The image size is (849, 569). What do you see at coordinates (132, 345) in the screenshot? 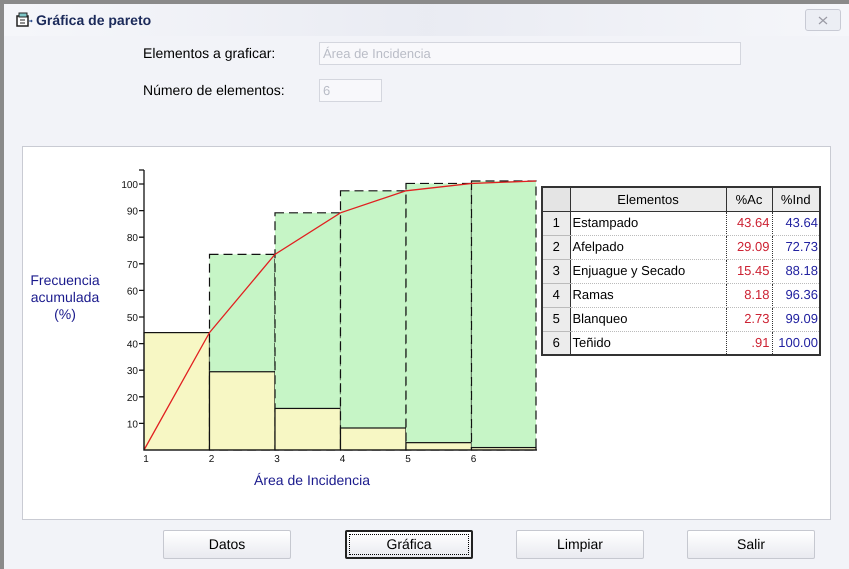
I see `tick-label: 40` at bounding box center [132, 345].